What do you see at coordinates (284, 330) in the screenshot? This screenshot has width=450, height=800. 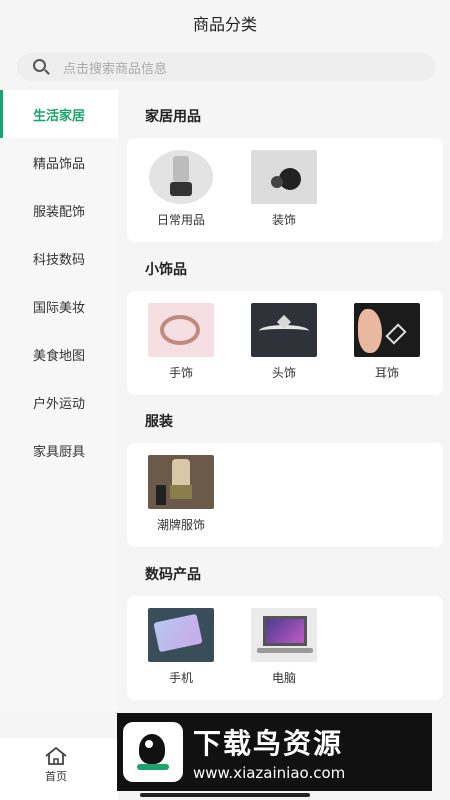 I see `tiara-image` at bounding box center [284, 330].